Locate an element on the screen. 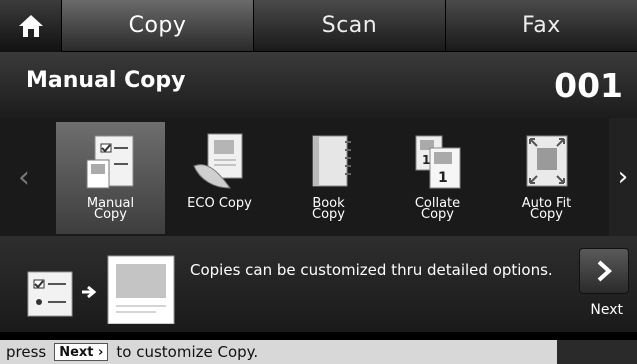 This screenshot has width=637, height=364. home-icon is located at coordinates (30, 26).